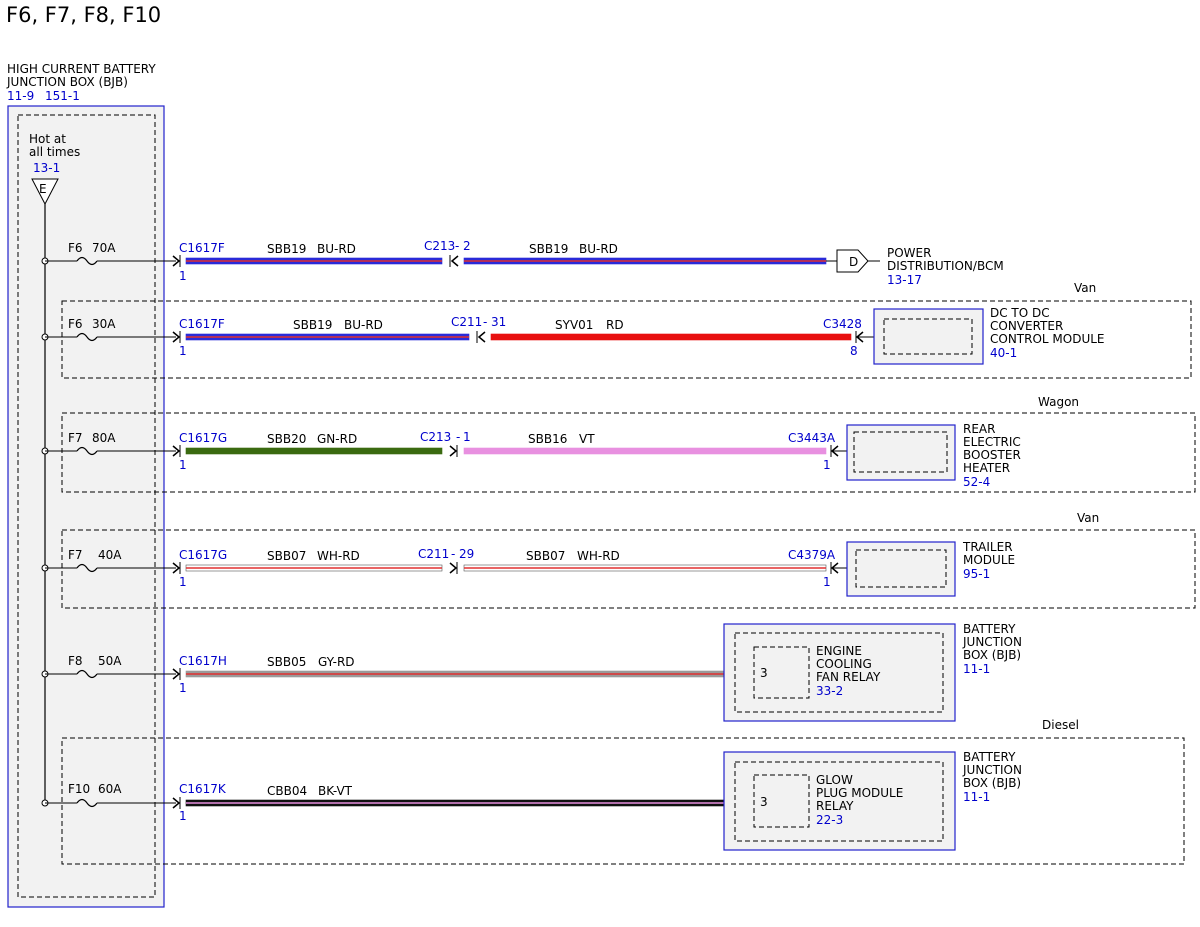 The height and width of the screenshot is (927, 1200). What do you see at coordinates (834, 780) in the screenshot?
I see `relay-line-1: GLOW` at bounding box center [834, 780].